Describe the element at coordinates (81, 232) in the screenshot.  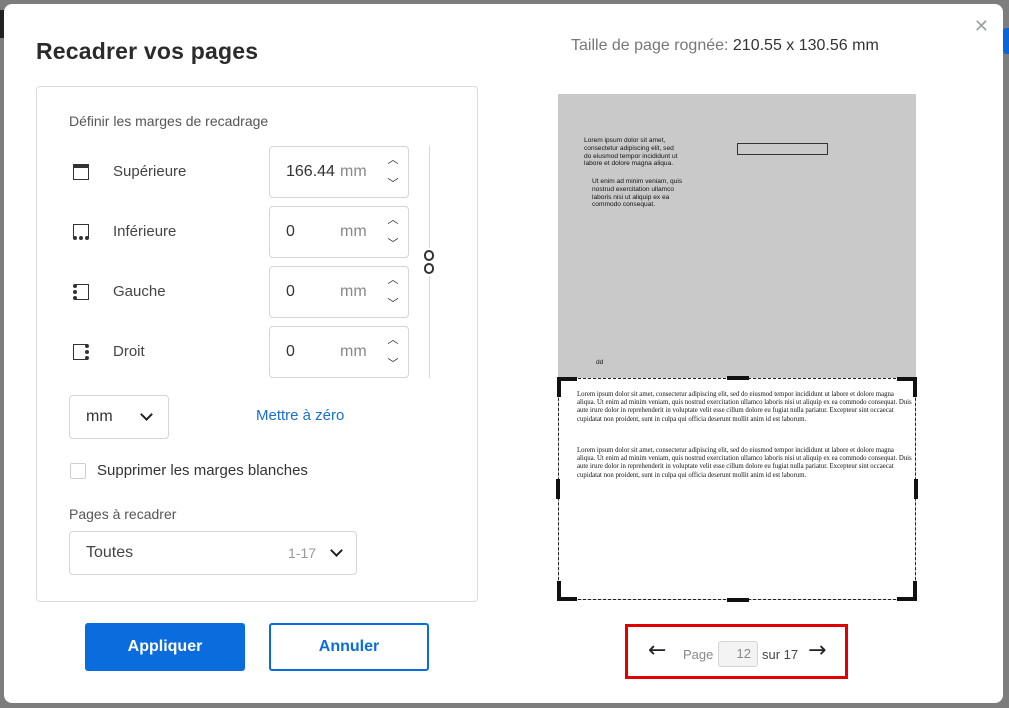
I see `margin-bottom-icon` at that location.